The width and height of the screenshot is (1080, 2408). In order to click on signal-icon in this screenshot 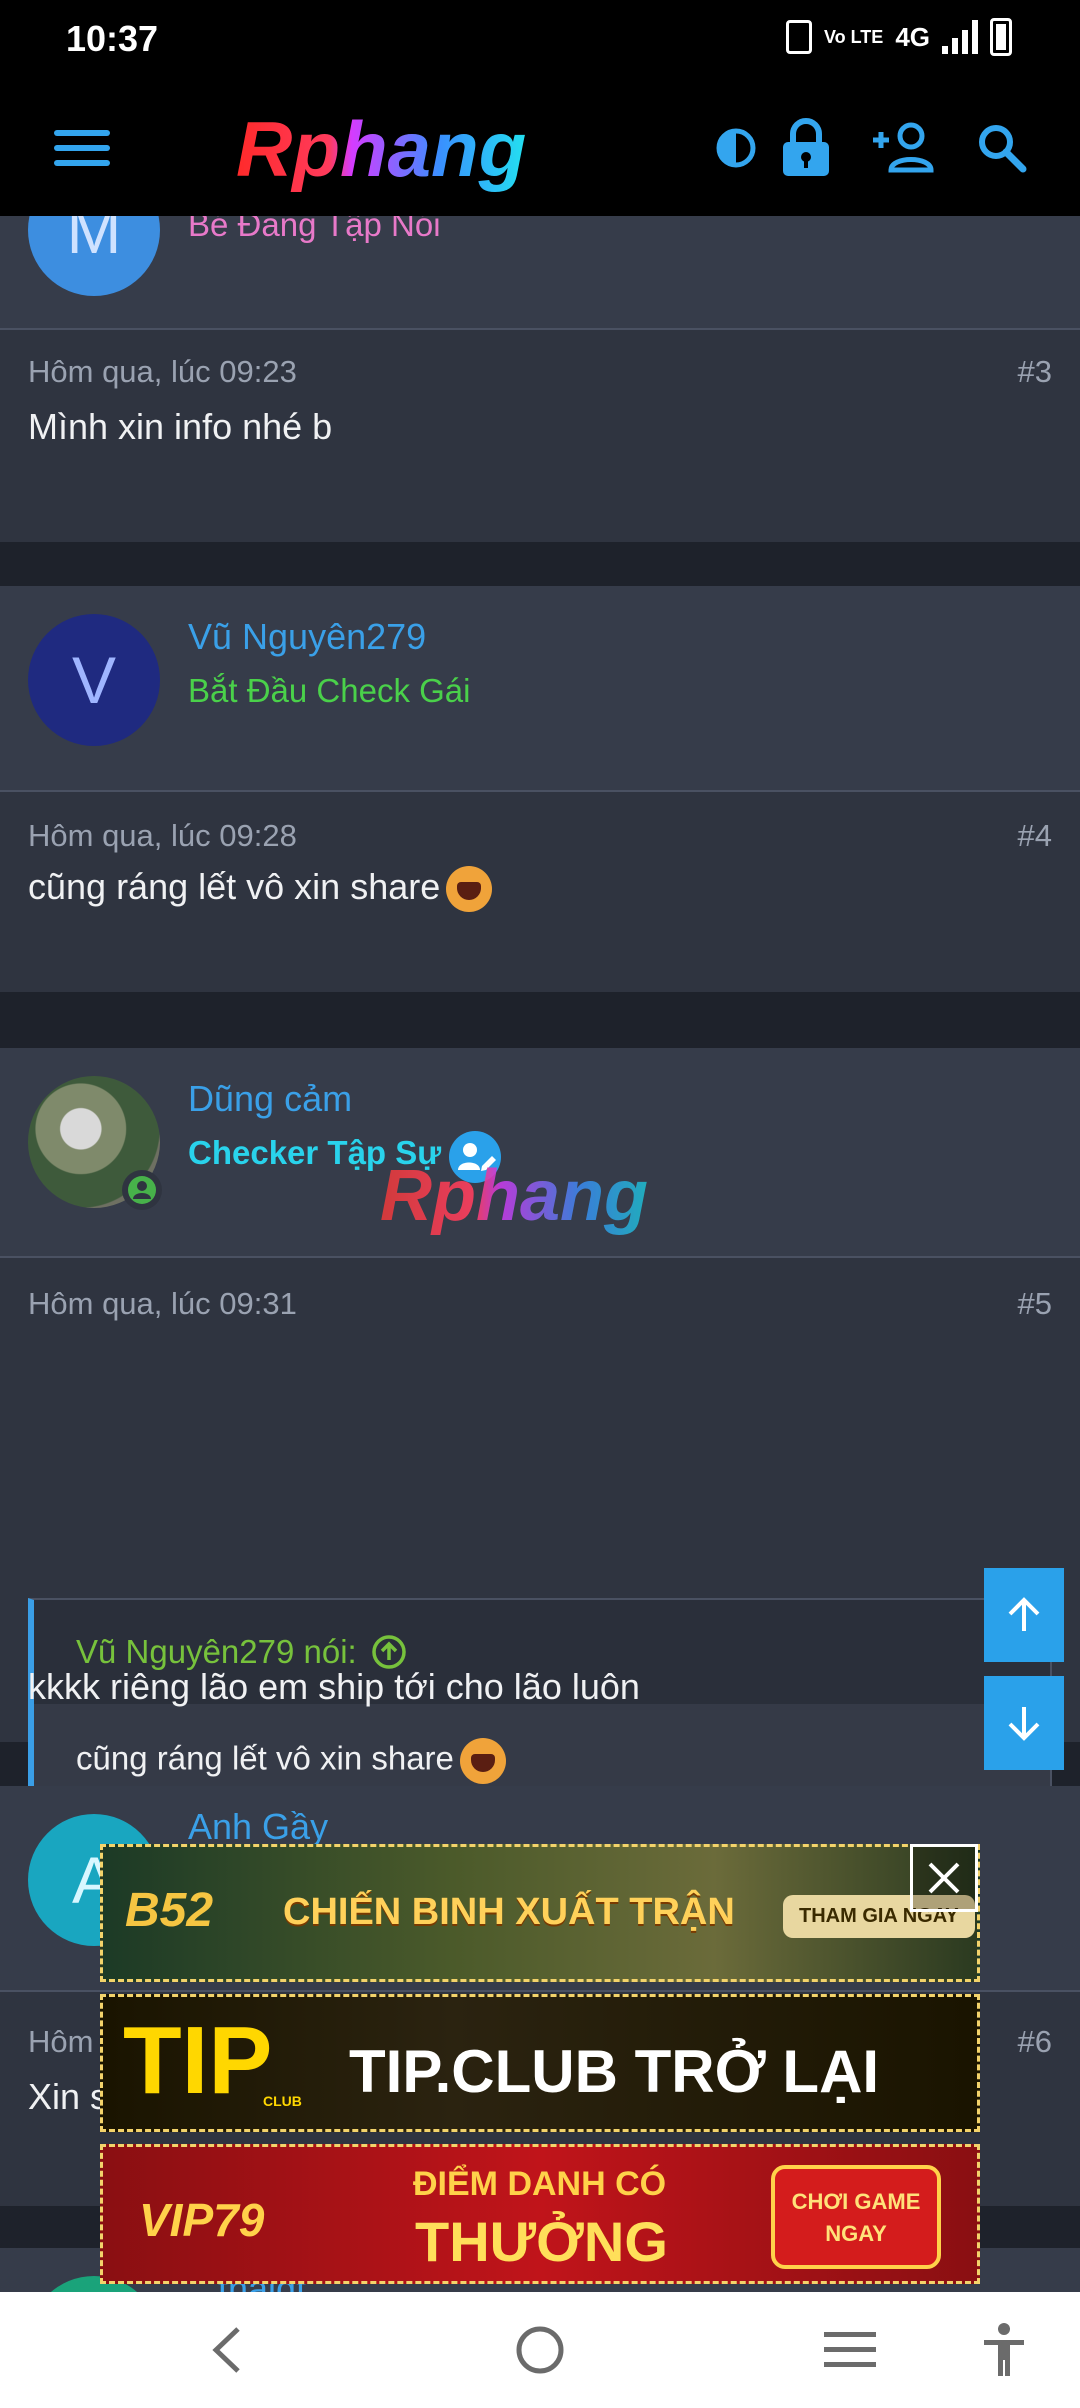, I will do `click(960, 37)`.